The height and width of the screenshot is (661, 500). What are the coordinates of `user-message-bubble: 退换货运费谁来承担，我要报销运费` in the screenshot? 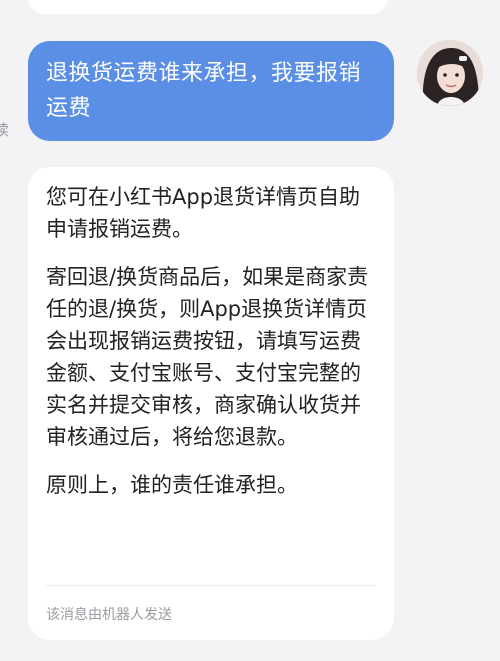 It's located at (211, 91).